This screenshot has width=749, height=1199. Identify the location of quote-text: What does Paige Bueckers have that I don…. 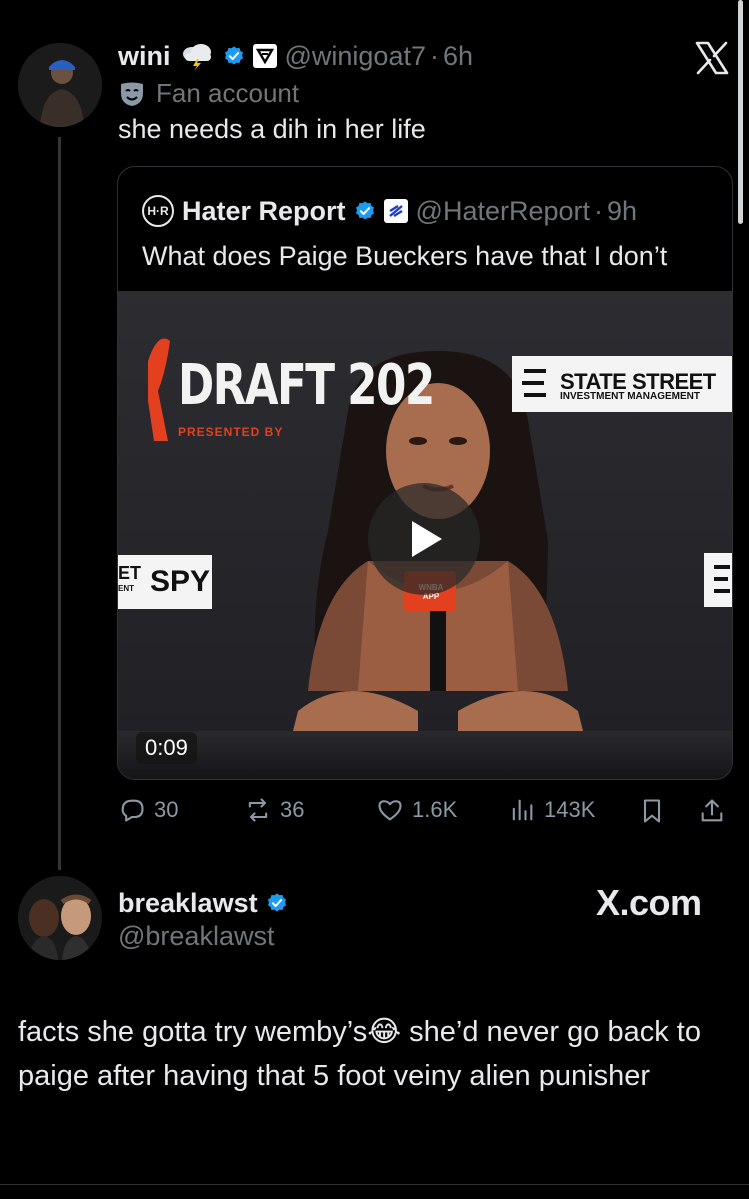
(405, 256).